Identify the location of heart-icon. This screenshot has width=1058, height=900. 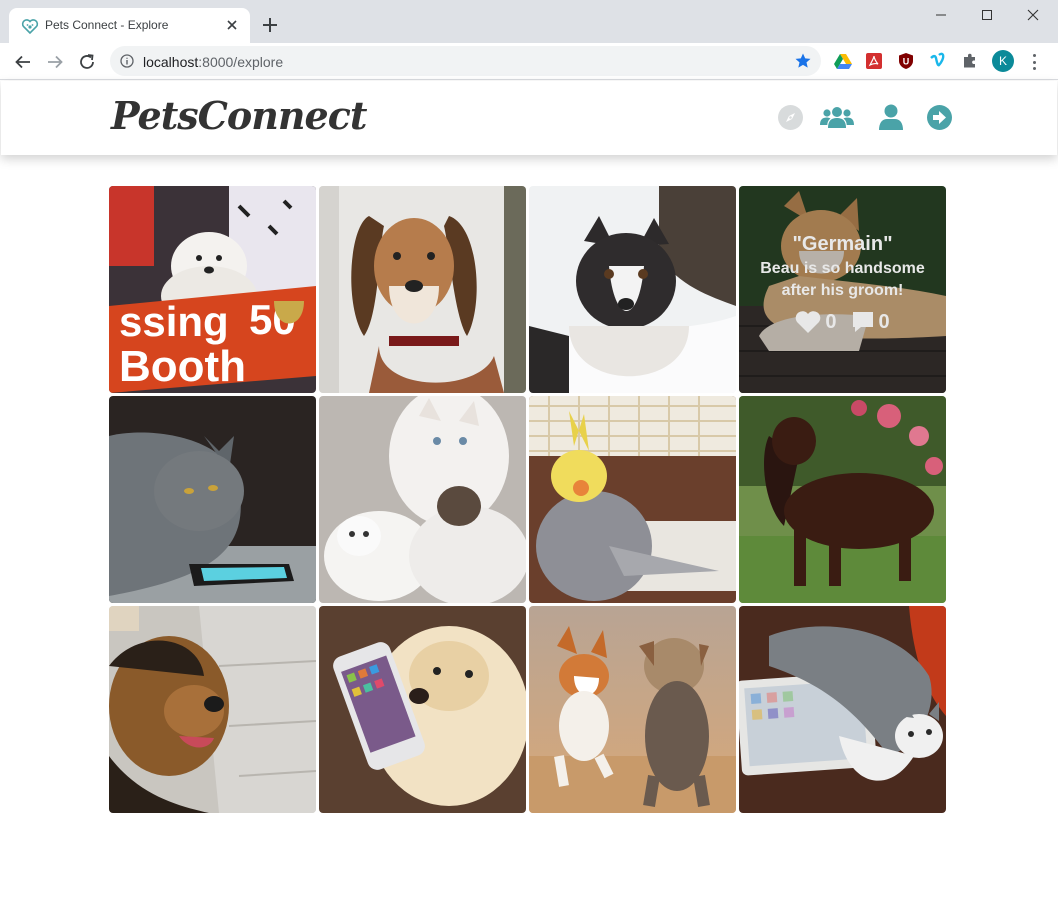
(808, 322).